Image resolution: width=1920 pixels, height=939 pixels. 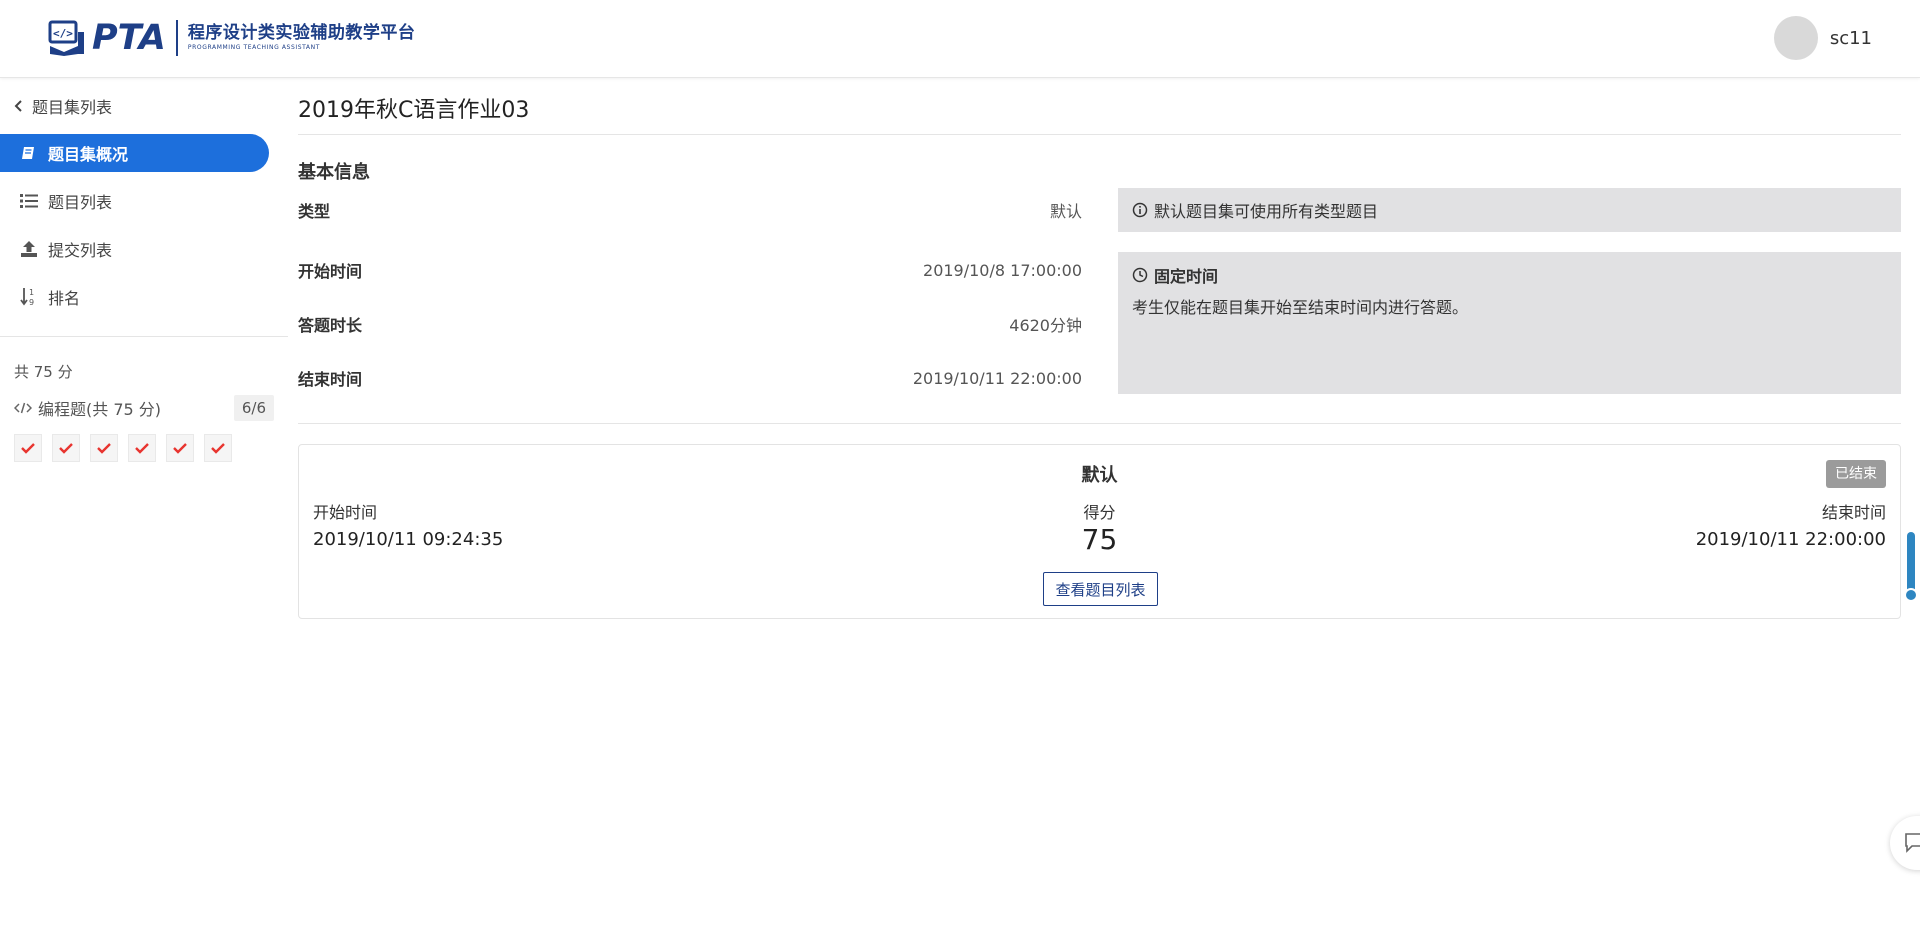 What do you see at coordinates (31, 302) in the screenshot?
I see `svg-text: 9` at bounding box center [31, 302].